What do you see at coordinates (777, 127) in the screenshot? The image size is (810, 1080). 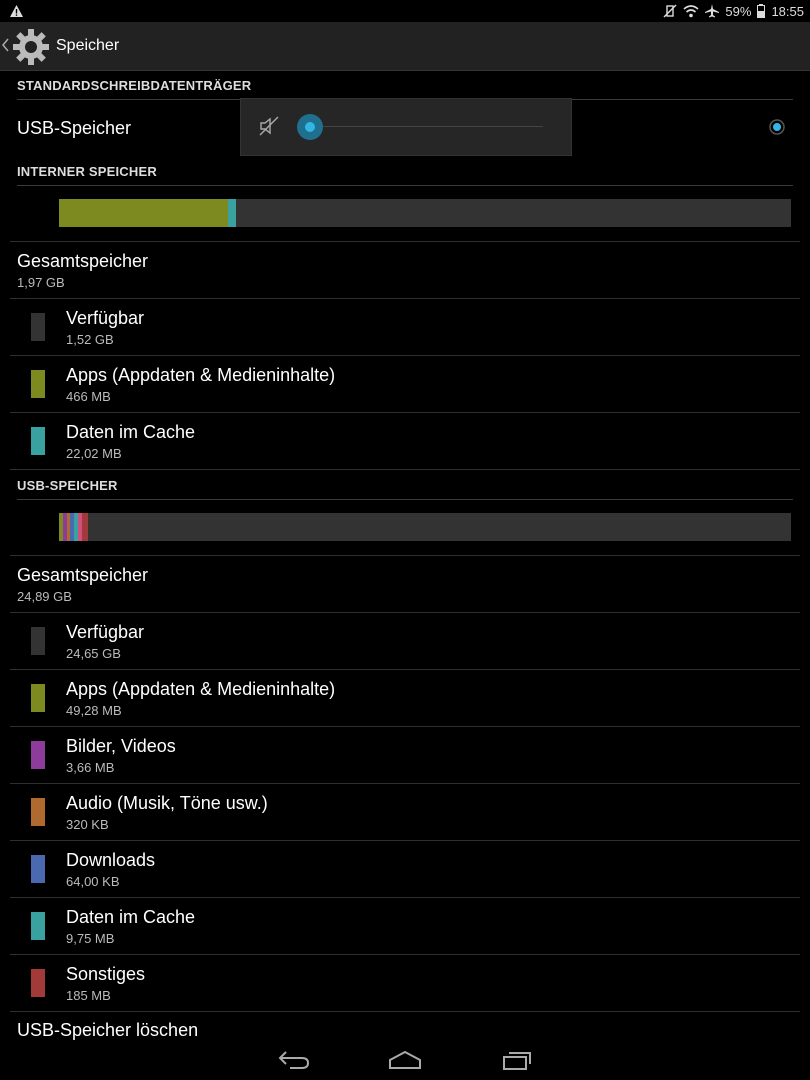 I see `radio-selected` at bounding box center [777, 127].